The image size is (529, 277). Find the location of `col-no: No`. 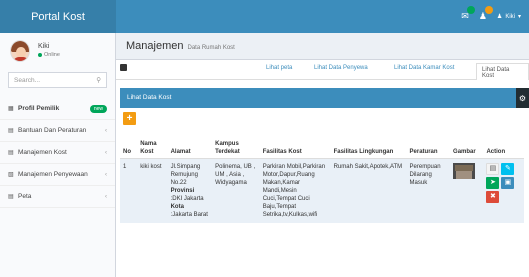

col-no: No is located at coordinates (129, 148).